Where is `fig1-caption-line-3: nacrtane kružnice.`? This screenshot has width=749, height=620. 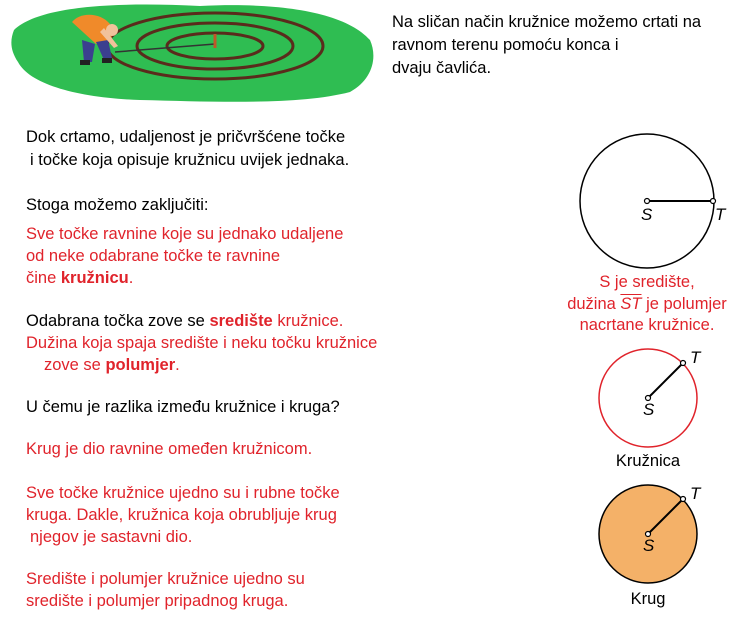 fig1-caption-line-3: nacrtane kružnice. is located at coordinates (647, 325).